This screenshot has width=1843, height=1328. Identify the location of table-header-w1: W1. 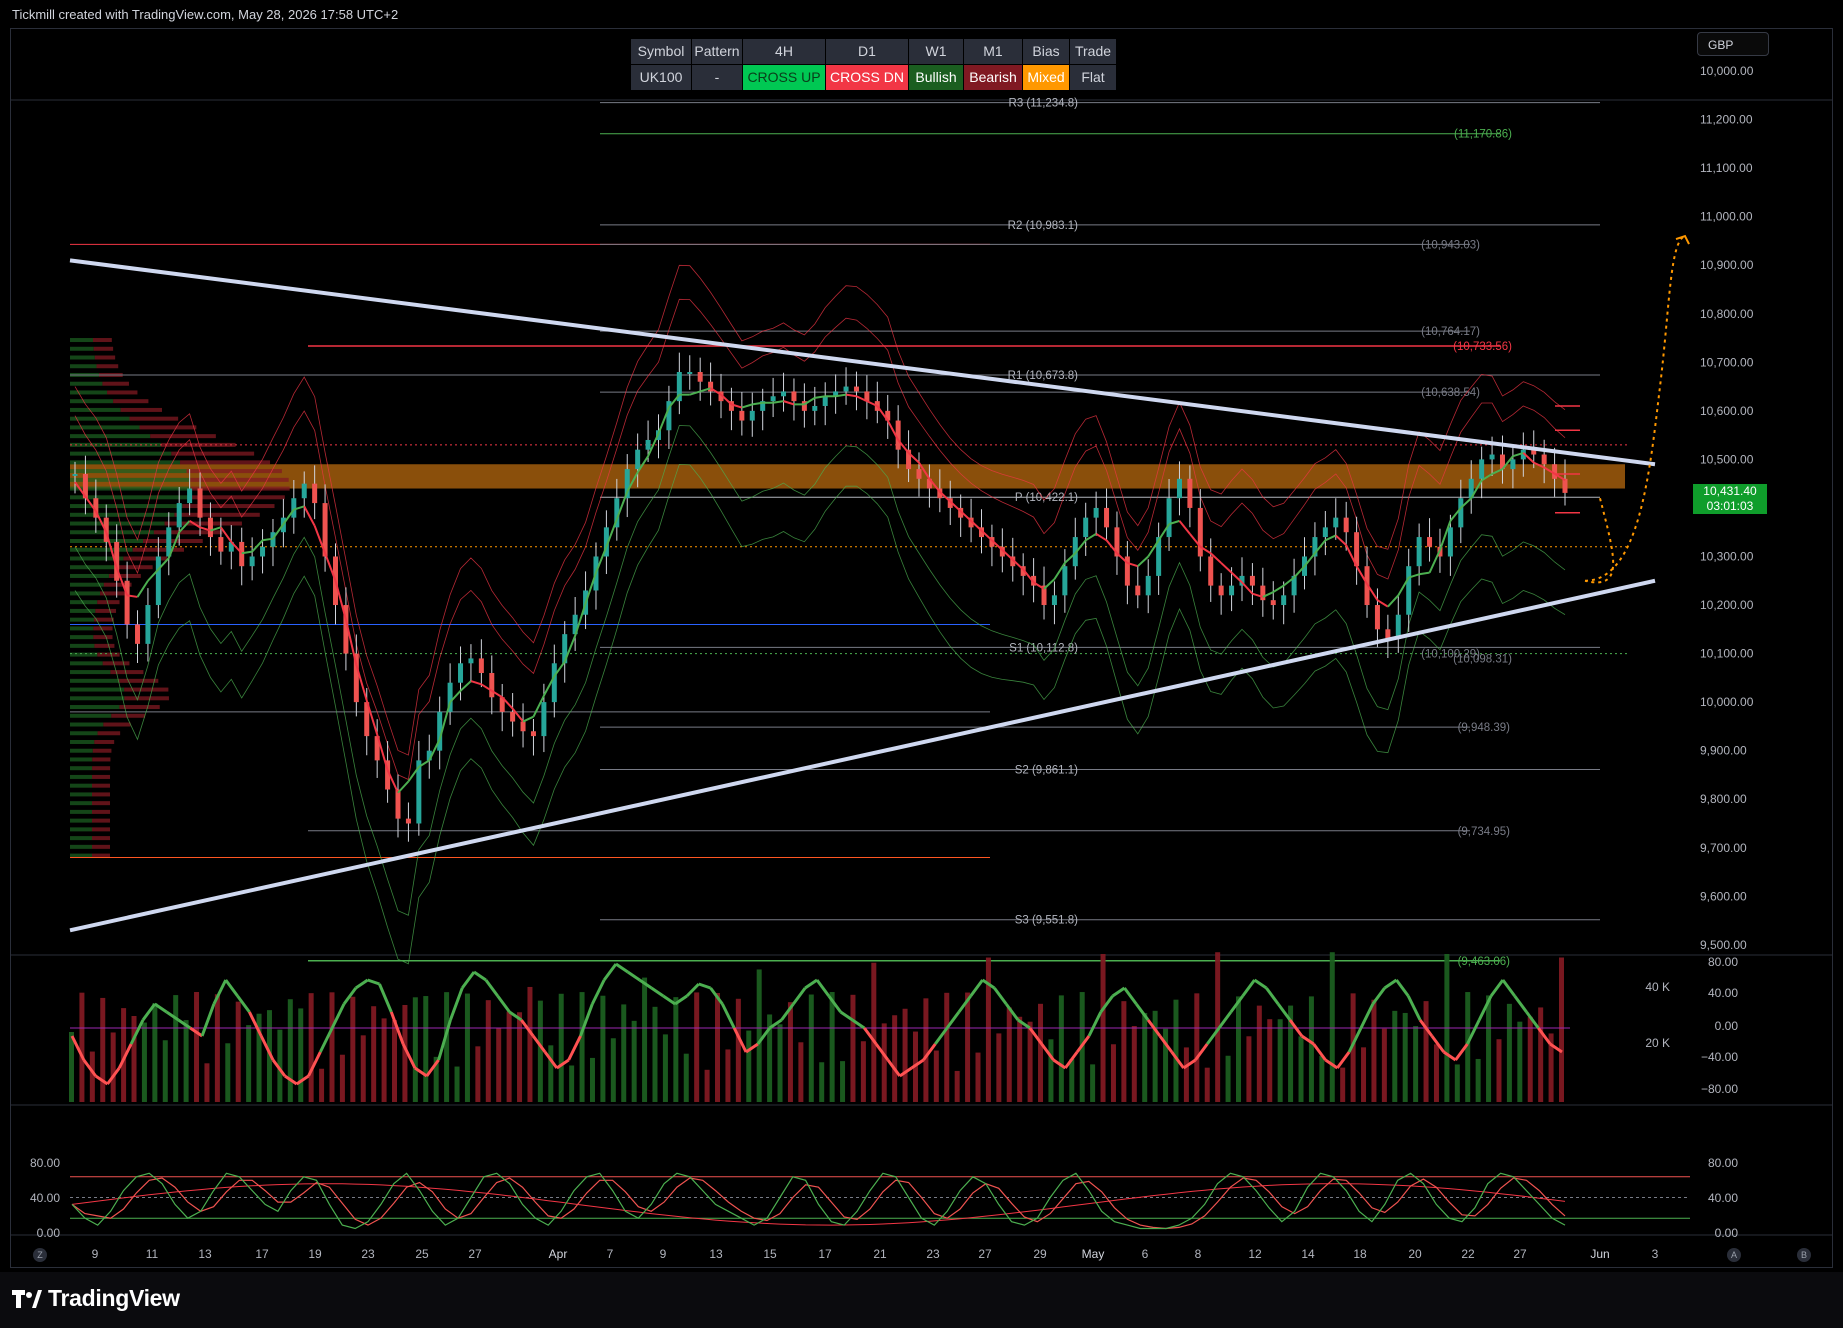
(936, 51).